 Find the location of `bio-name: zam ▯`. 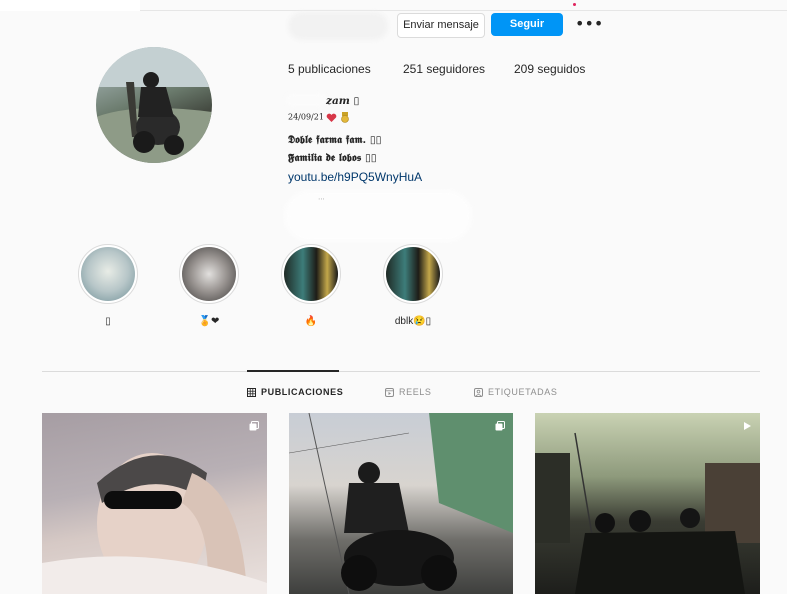

bio-name: zam ▯ is located at coordinates (343, 101).